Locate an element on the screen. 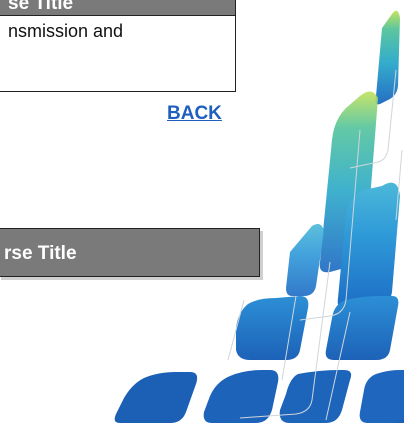  deco-shape-mid-row is located at coordinates (272, 328).